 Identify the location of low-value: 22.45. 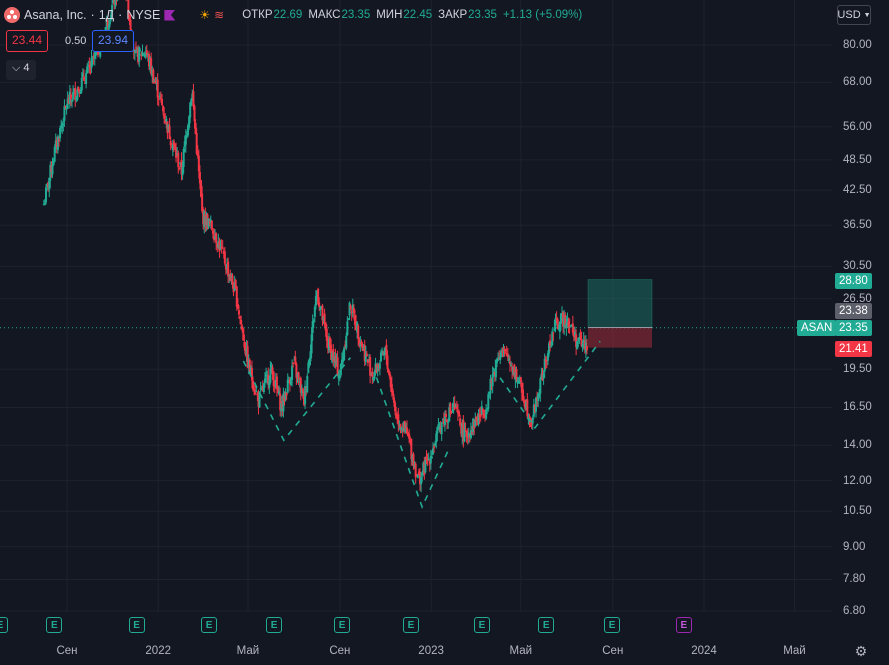
(418, 15).